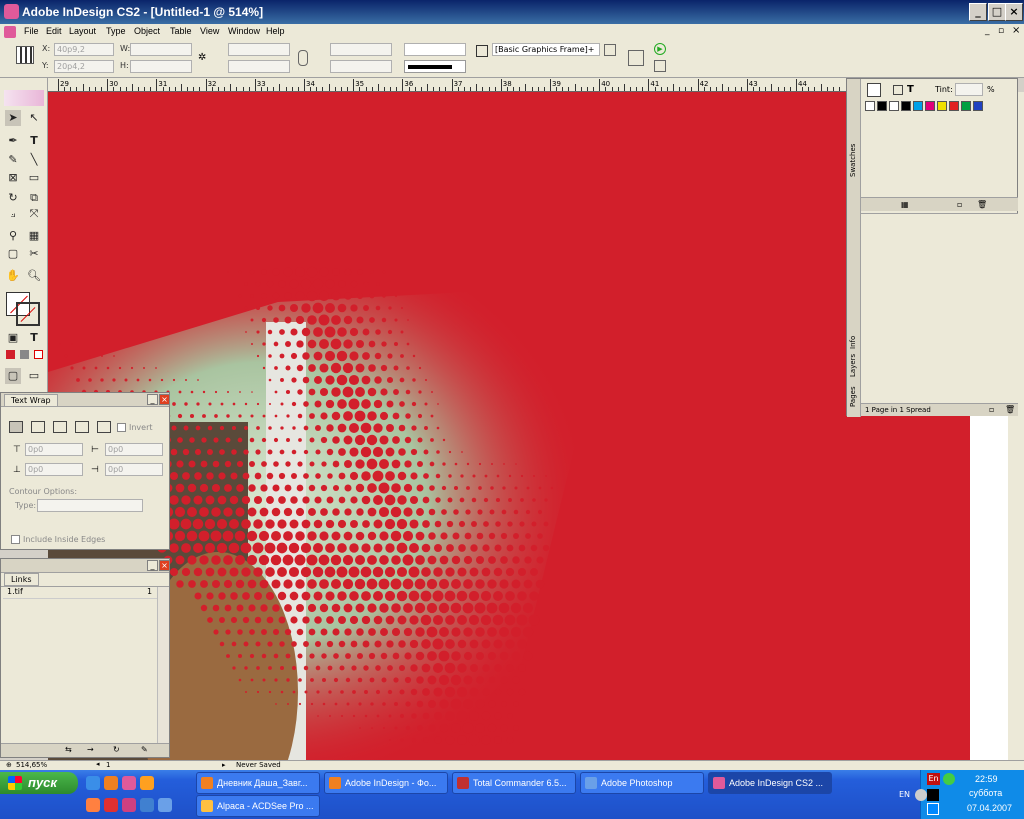 This screenshot has height=819, width=1024. What do you see at coordinates (93, 805) in the screenshot?
I see `quicklaunch-app-icon` at bounding box center [93, 805].